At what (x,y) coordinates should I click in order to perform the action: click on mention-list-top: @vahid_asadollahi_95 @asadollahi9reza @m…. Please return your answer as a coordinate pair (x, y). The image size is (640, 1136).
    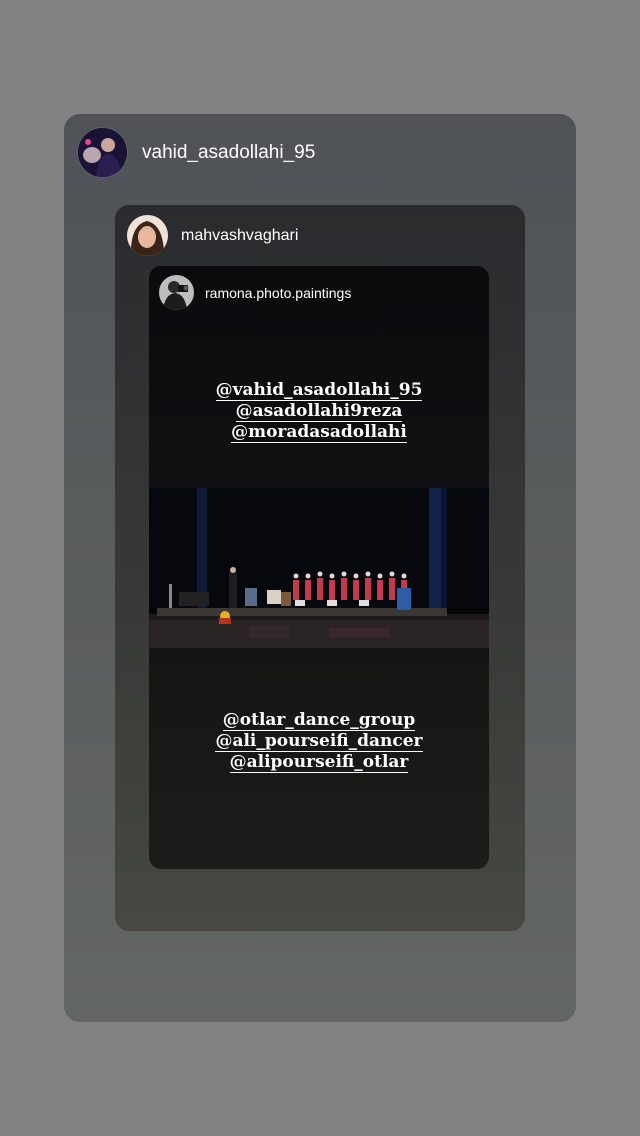
    Looking at the image, I should click on (319, 411).